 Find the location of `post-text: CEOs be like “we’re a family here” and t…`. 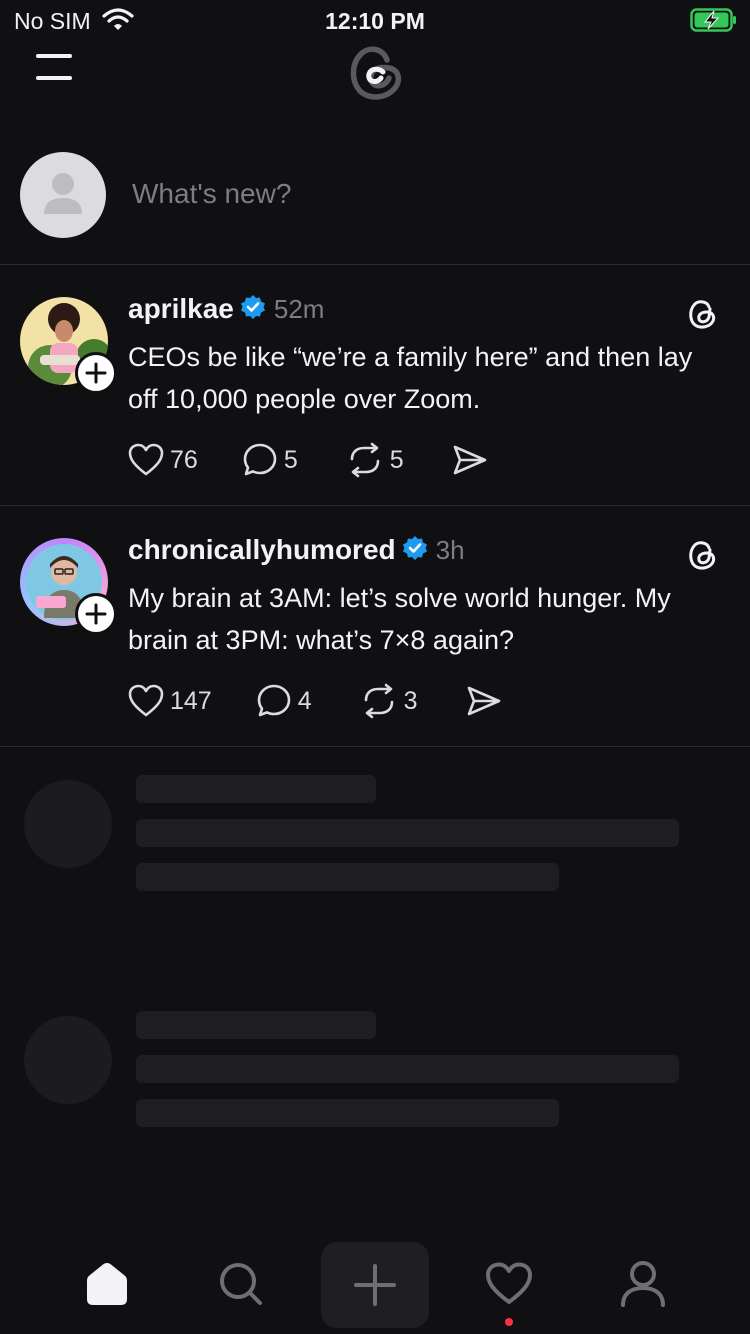

post-text: CEOs be like “we’re a family here” and t… is located at coordinates (410, 378).